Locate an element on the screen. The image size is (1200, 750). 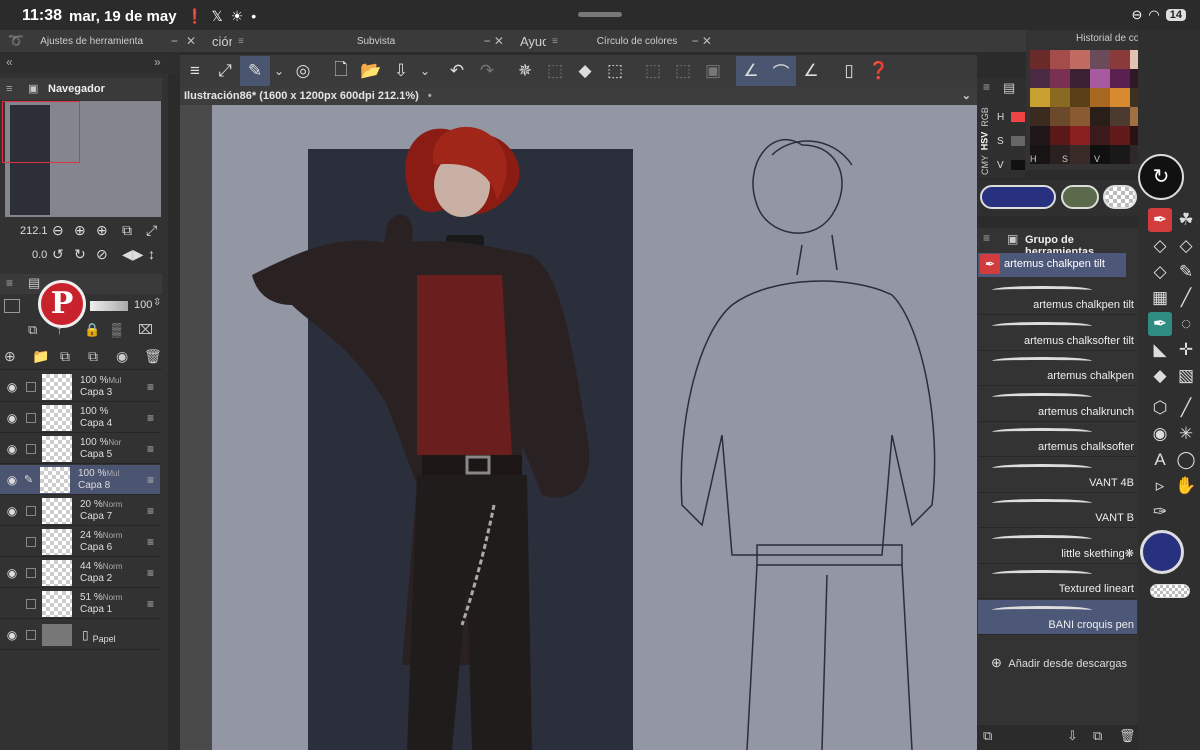
color-wheel-close-icon: − ✕ is located at coordinates (702, 41).